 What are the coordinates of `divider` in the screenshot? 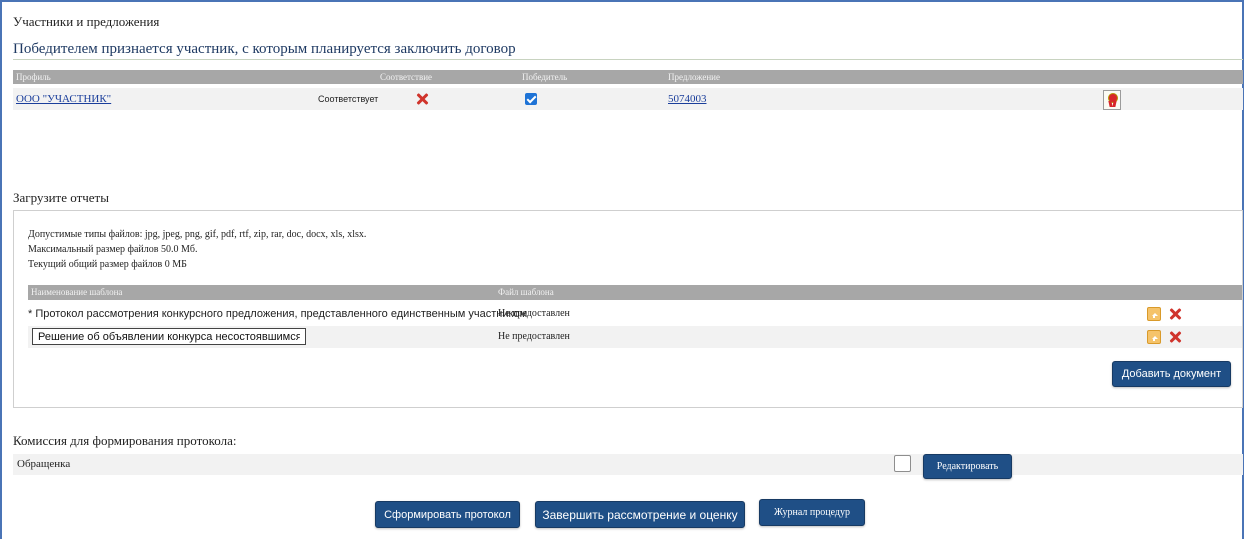 It's located at (628, 59).